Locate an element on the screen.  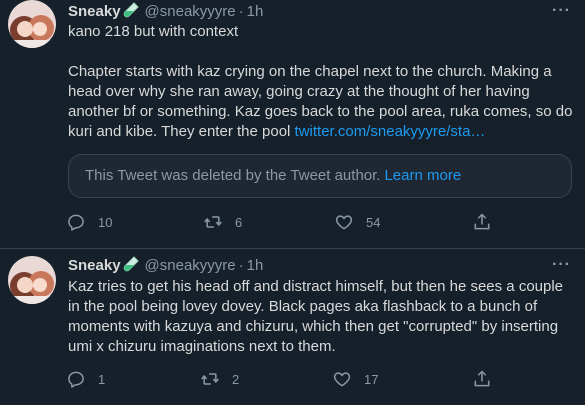
like-button: 54 is located at coordinates (357, 222).